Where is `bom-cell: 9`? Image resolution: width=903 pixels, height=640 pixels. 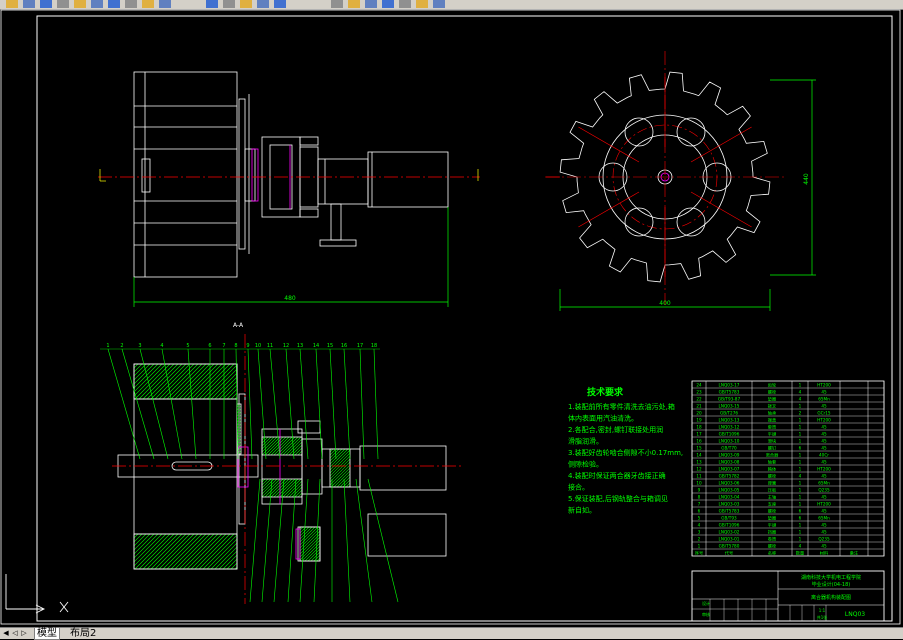 bom-cell: 9 is located at coordinates (699, 490).